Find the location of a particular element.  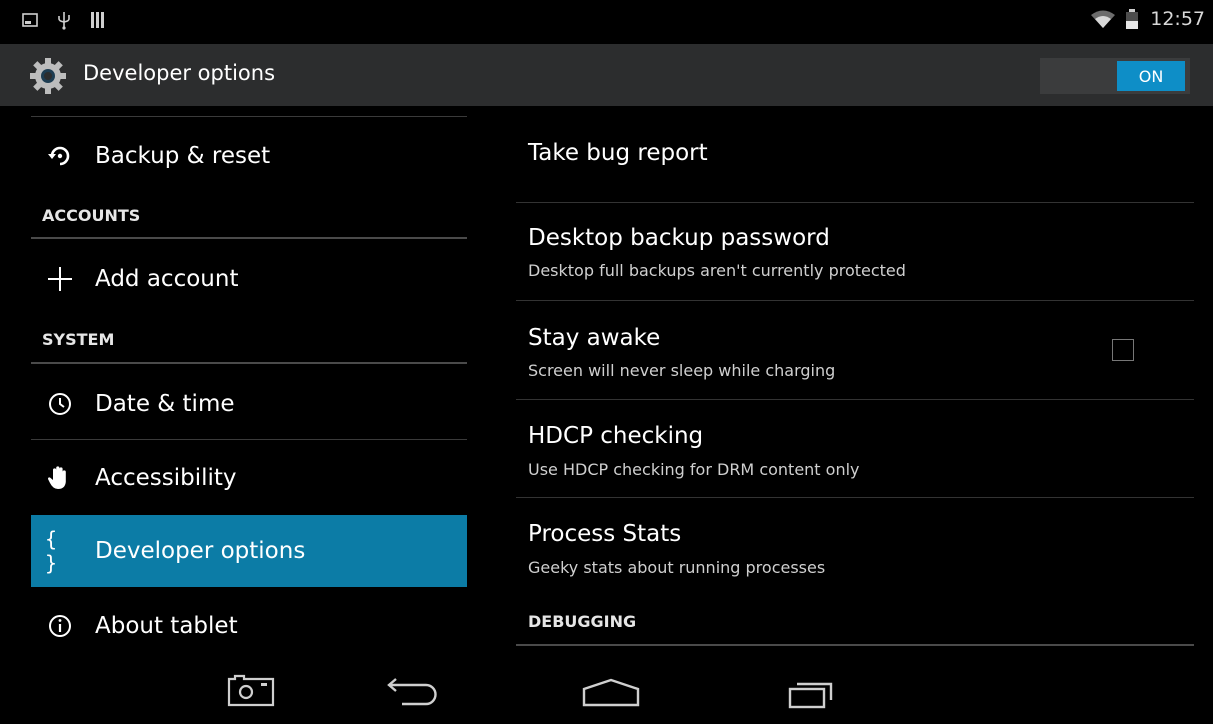

storage-icon is located at coordinates (97, 20).